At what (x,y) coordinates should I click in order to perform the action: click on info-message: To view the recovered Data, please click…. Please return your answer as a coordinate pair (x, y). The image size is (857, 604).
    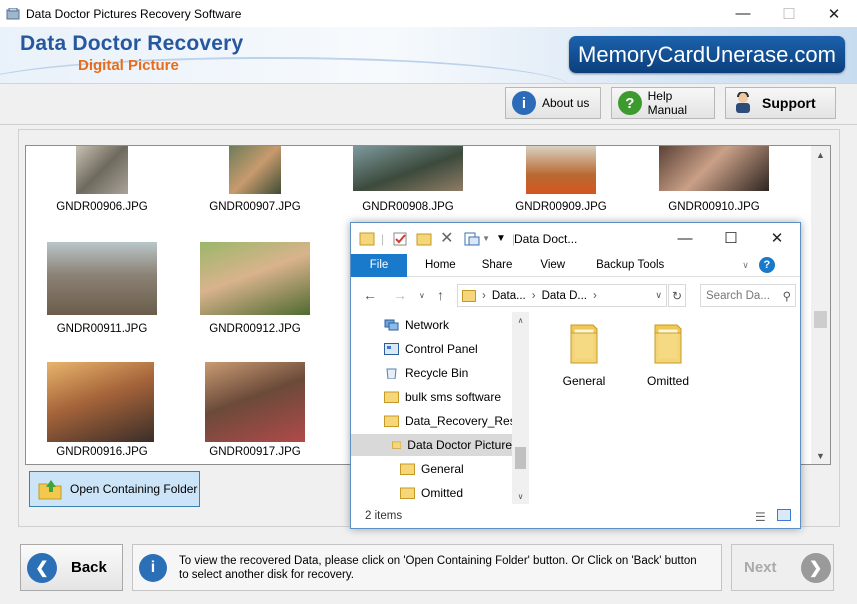
    Looking at the image, I should click on (438, 567).